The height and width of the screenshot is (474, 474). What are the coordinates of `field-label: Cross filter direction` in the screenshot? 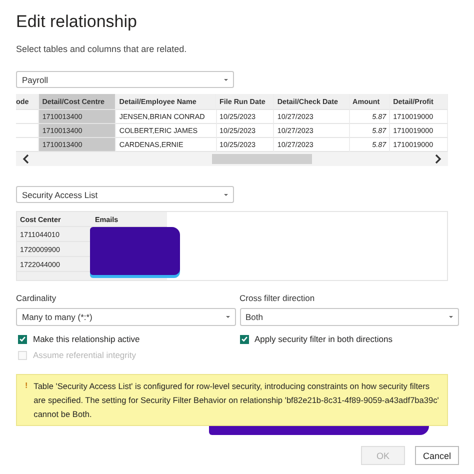 It's located at (278, 298).